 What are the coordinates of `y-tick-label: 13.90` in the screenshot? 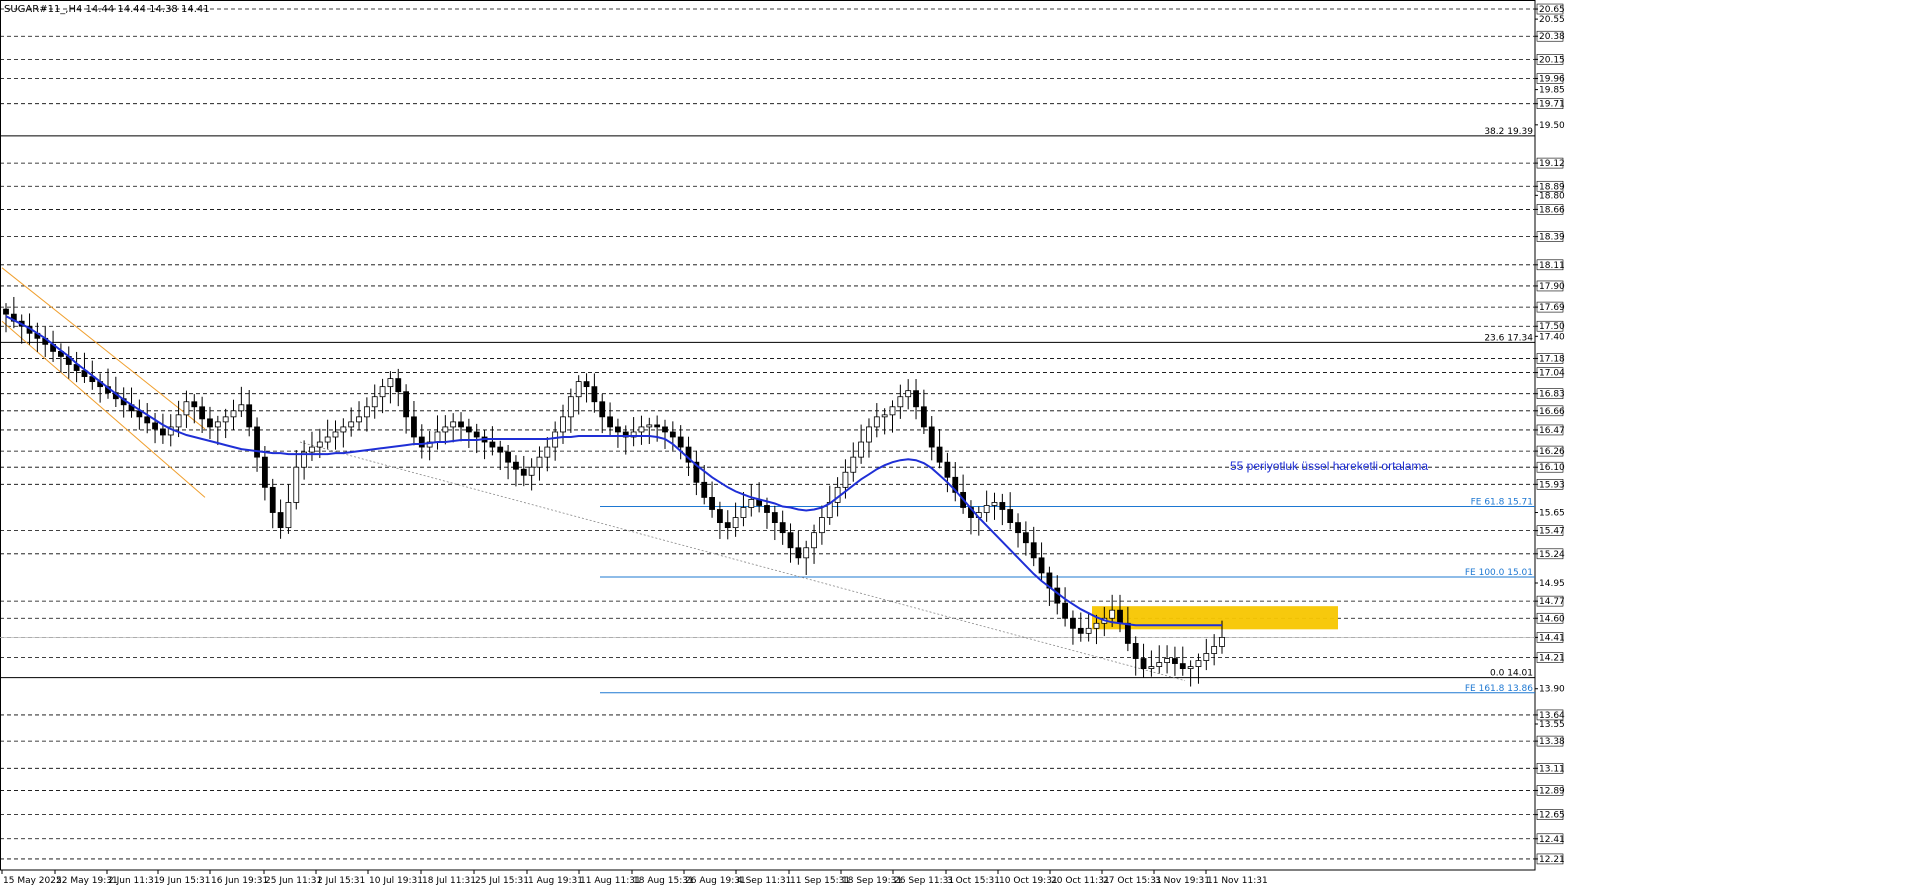 It's located at (1552, 690).